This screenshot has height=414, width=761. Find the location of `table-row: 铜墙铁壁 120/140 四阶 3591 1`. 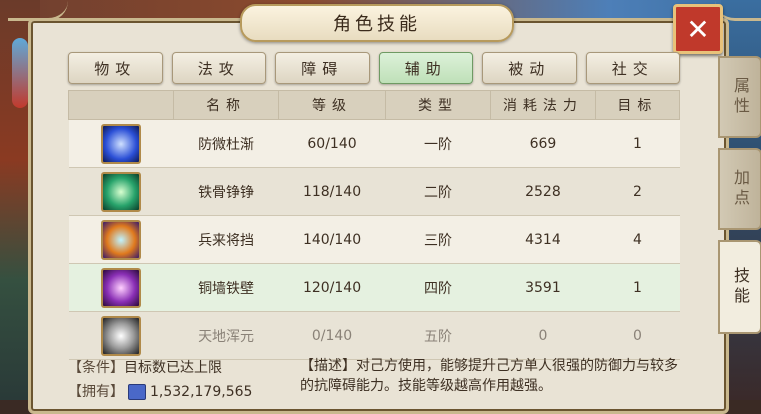

table-row: 铜墙铁壁 120/140 四阶 3591 1 is located at coordinates (374, 287).